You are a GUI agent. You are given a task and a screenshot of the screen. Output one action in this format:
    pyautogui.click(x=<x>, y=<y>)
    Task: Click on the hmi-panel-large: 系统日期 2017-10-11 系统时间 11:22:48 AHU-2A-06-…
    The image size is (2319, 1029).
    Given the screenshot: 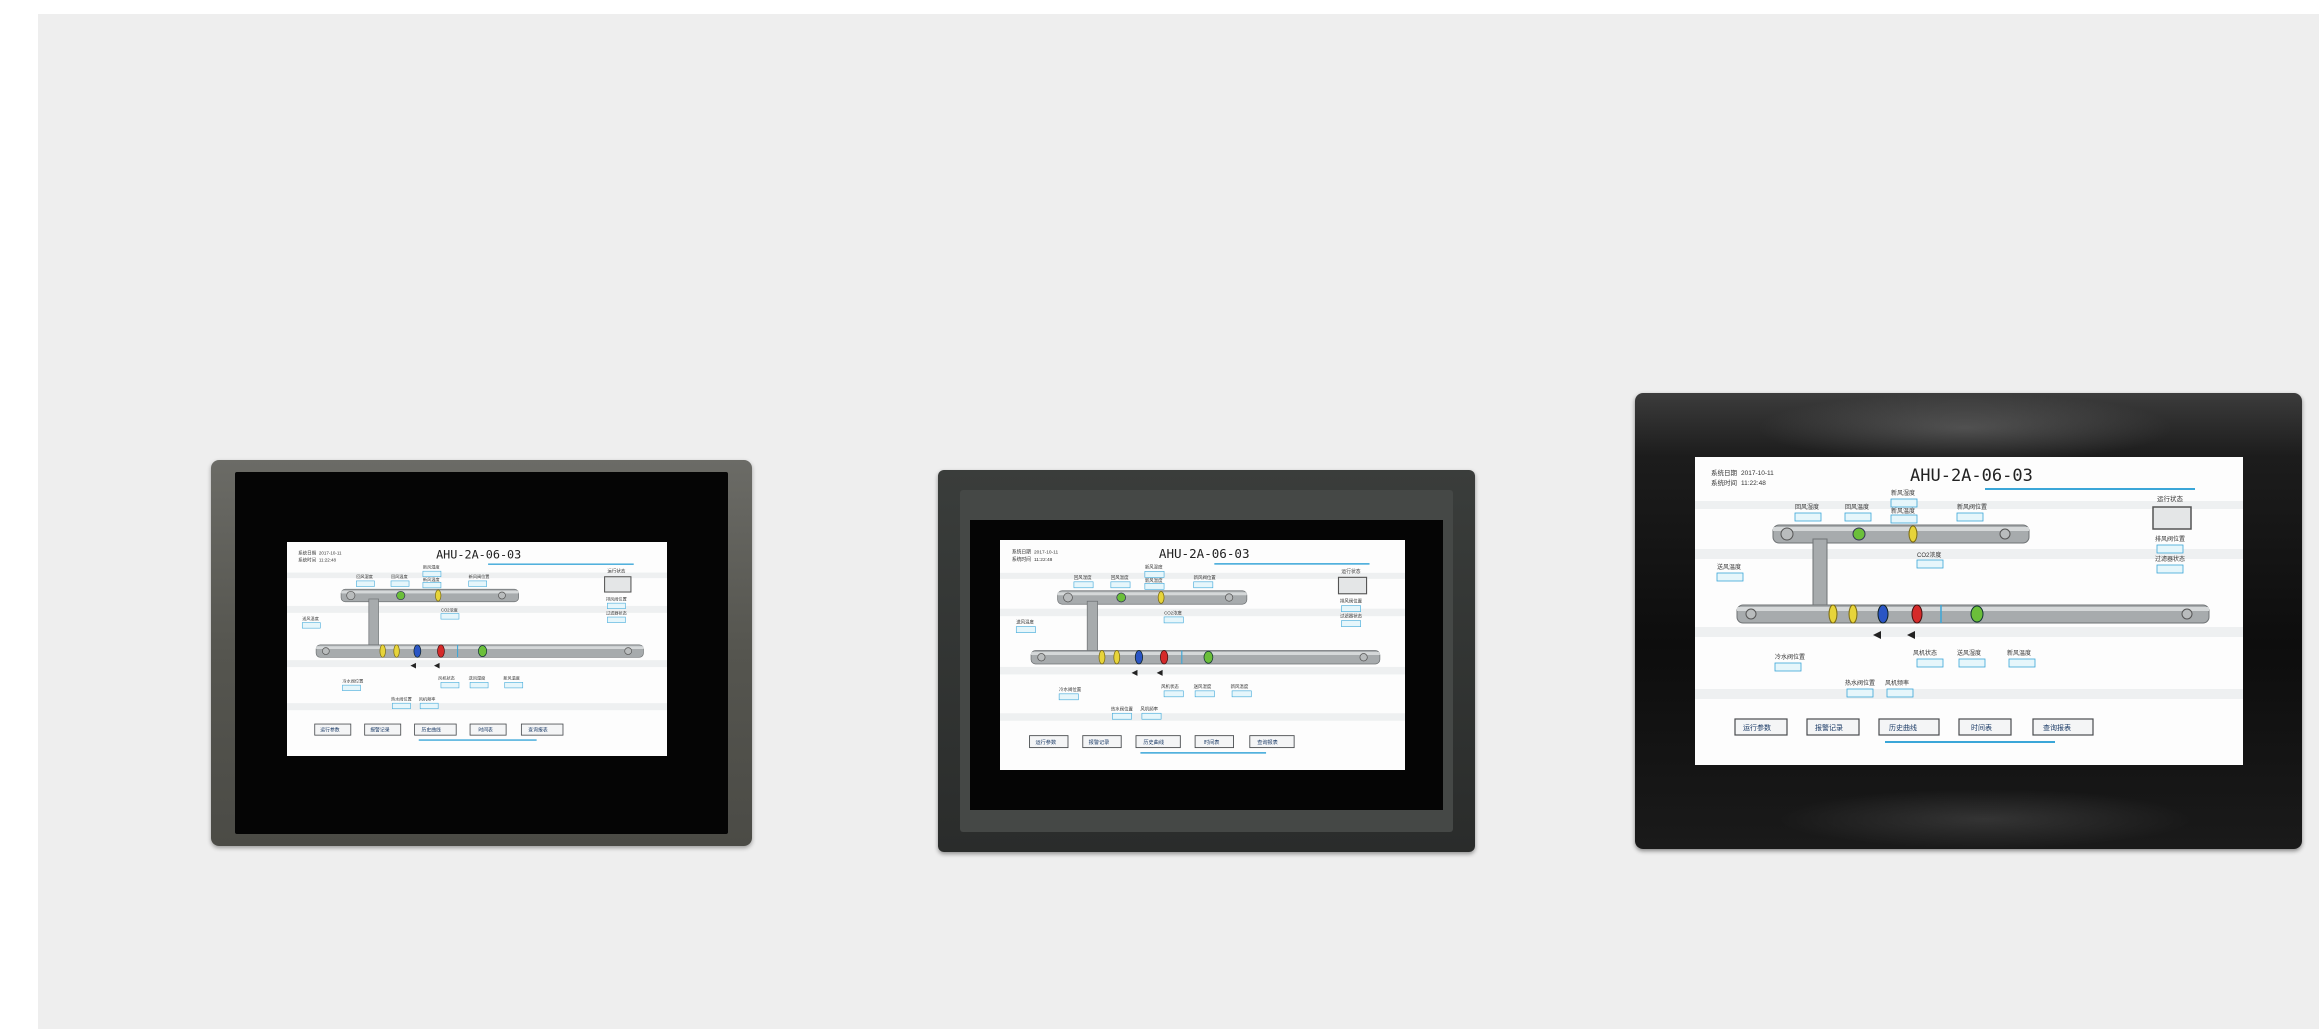 What is the action you would take?
    pyautogui.click(x=1968, y=621)
    